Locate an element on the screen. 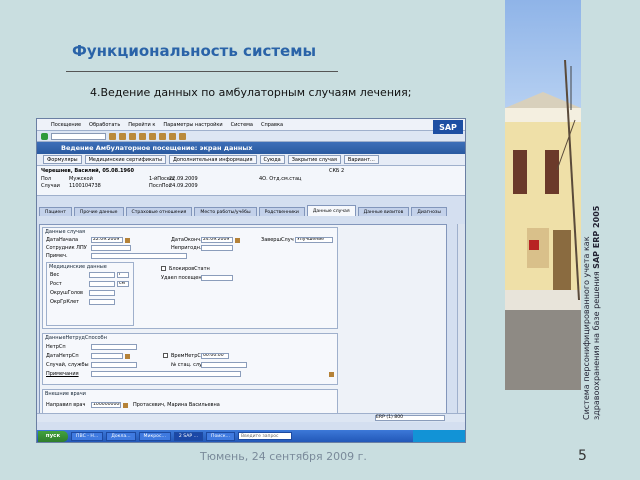  tab-relatives: Родственники is located at coordinates (281, 211).